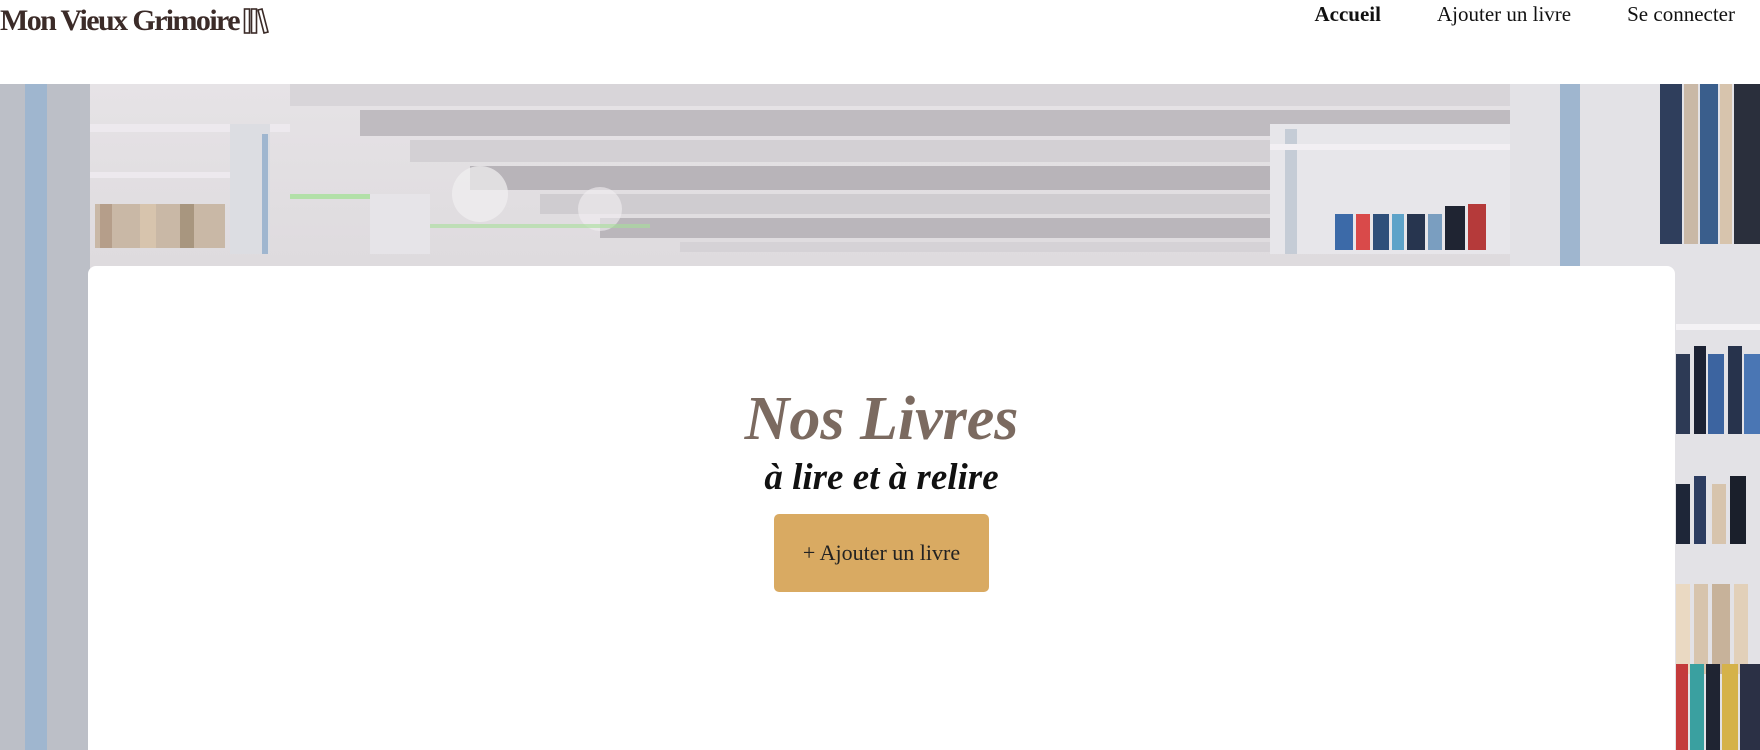 This screenshot has height=750, width=1760. I want to click on logo-text: Mon Vieux Grimoire, so click(120, 20).